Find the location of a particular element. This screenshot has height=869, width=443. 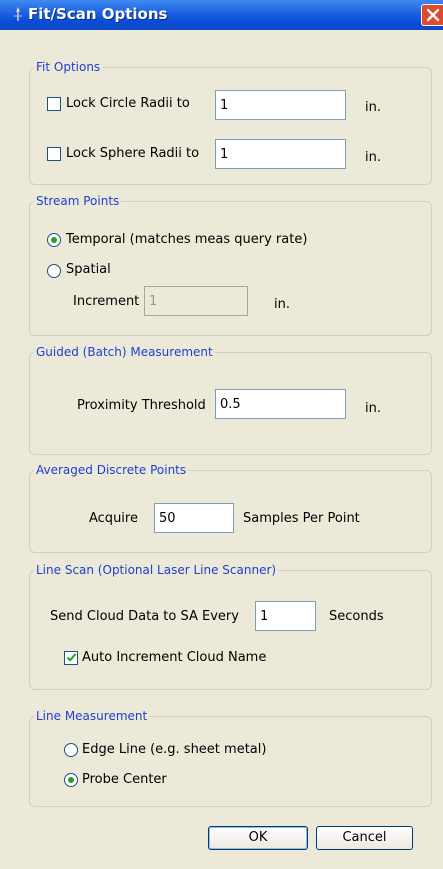

temporal-label: Temporal (matches meas query rate) is located at coordinates (186, 240).